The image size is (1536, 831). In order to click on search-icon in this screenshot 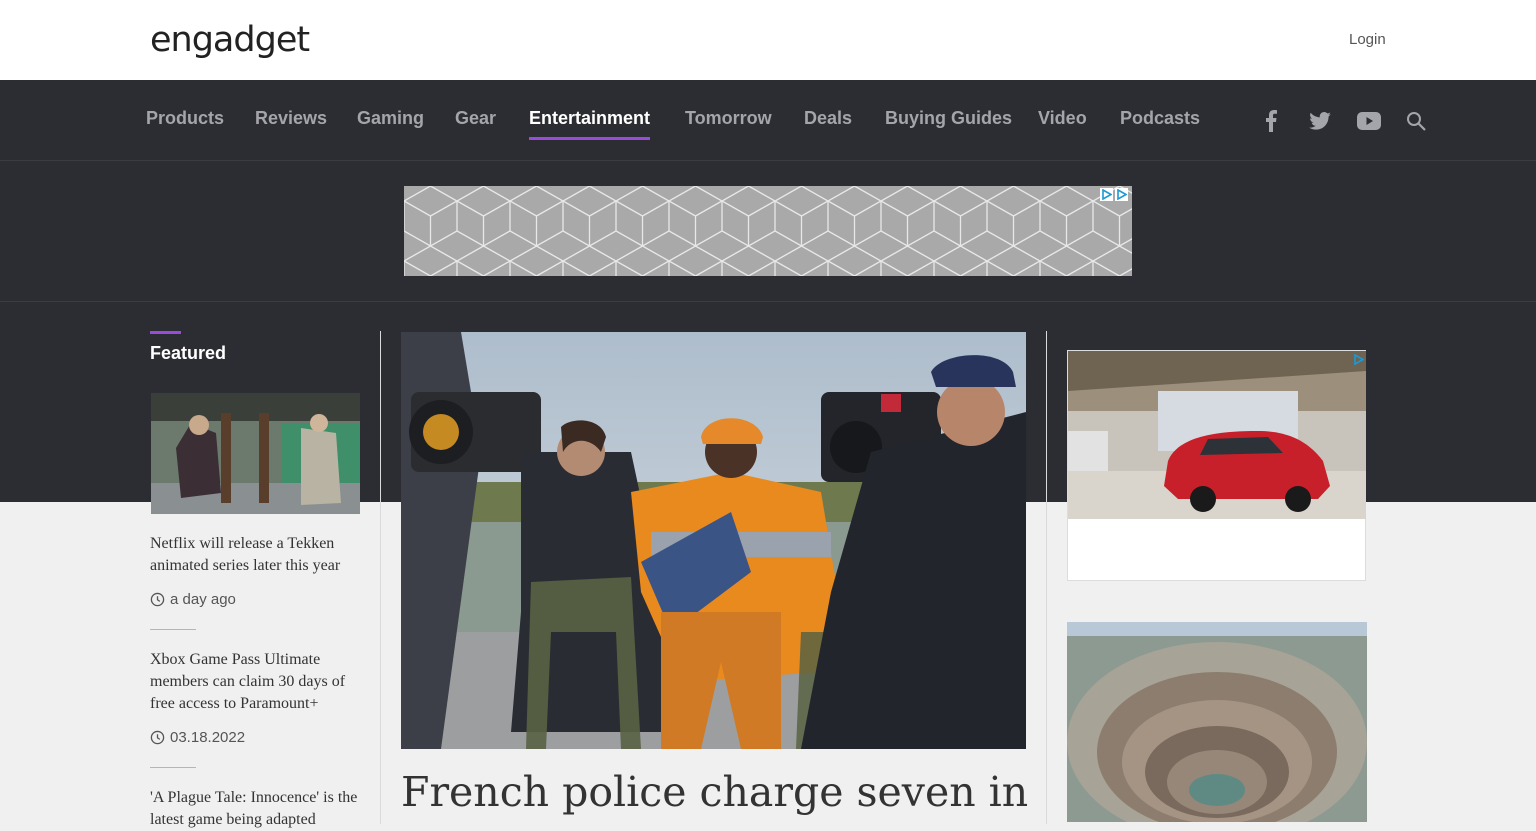, I will do `click(1416, 121)`.